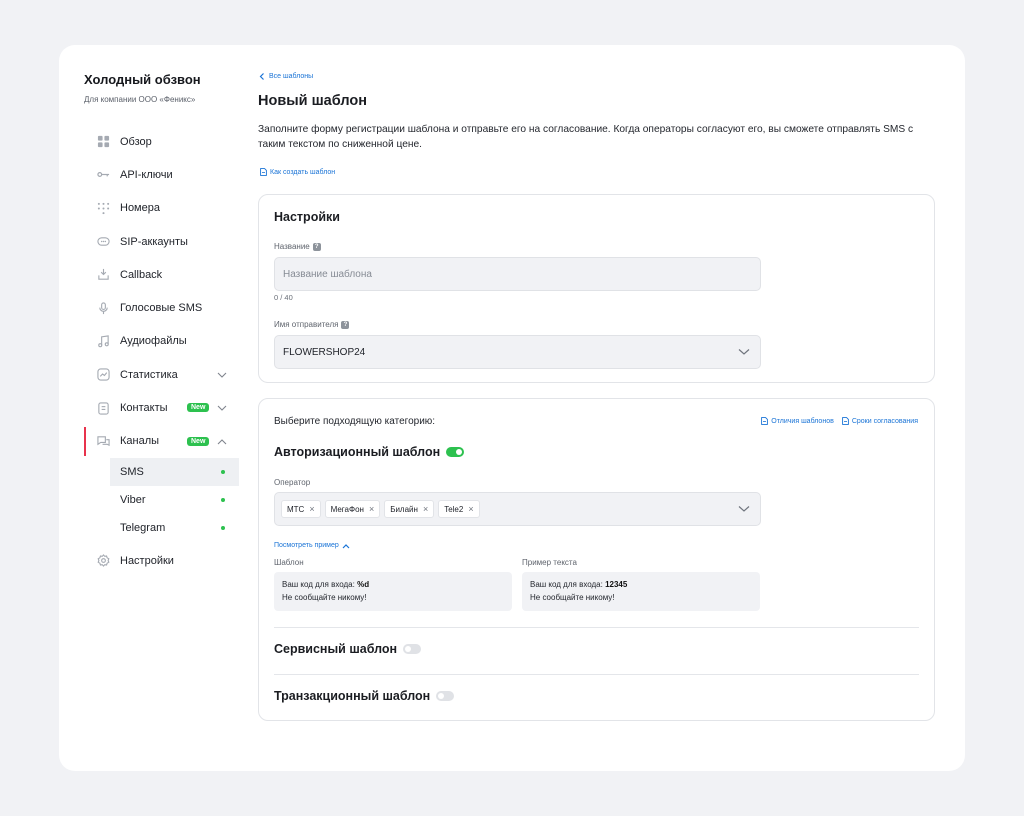 This screenshot has height=816, width=1024. Describe the element at coordinates (286, 76) in the screenshot. I see `back-link: Все шаблоны` at that location.